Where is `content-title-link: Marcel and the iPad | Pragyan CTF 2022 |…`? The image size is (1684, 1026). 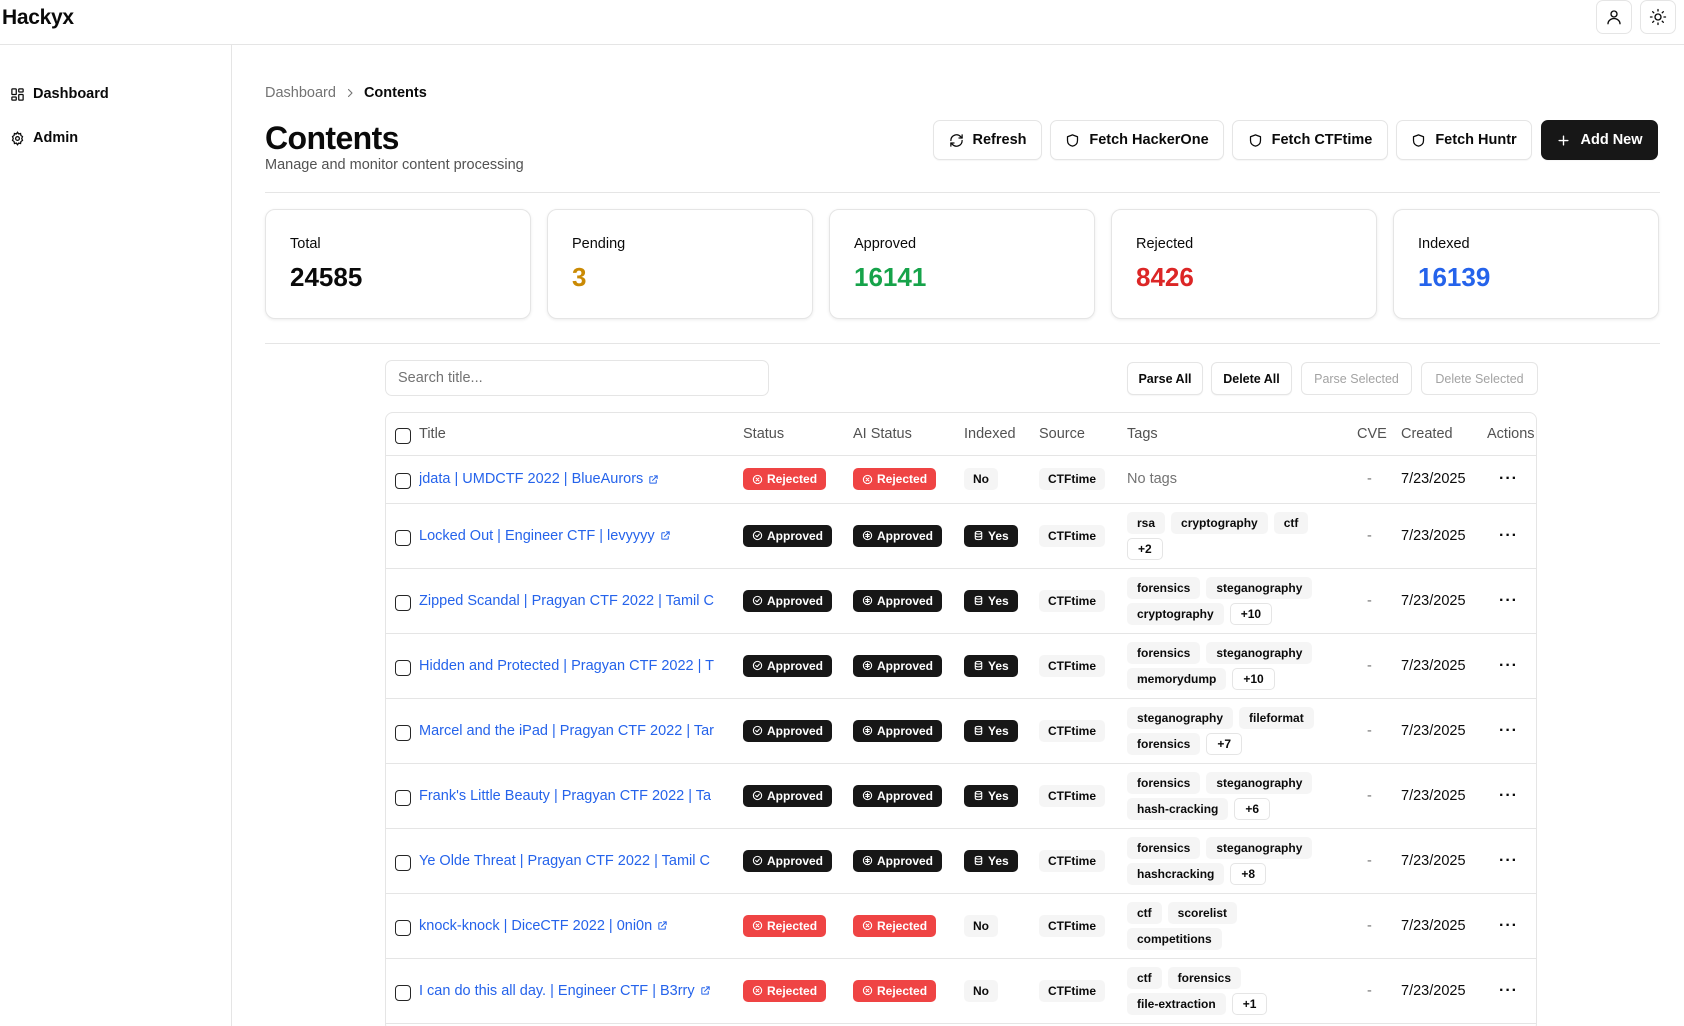
content-title-link: Marcel and the iPad | Pragyan CTF 2022 |… is located at coordinates (570, 731).